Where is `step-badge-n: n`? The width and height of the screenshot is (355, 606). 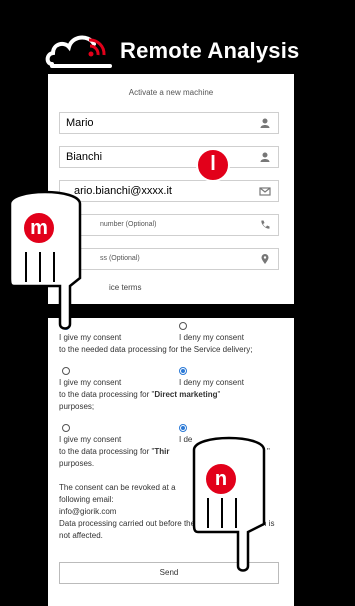 step-badge-n: n is located at coordinates (221, 479).